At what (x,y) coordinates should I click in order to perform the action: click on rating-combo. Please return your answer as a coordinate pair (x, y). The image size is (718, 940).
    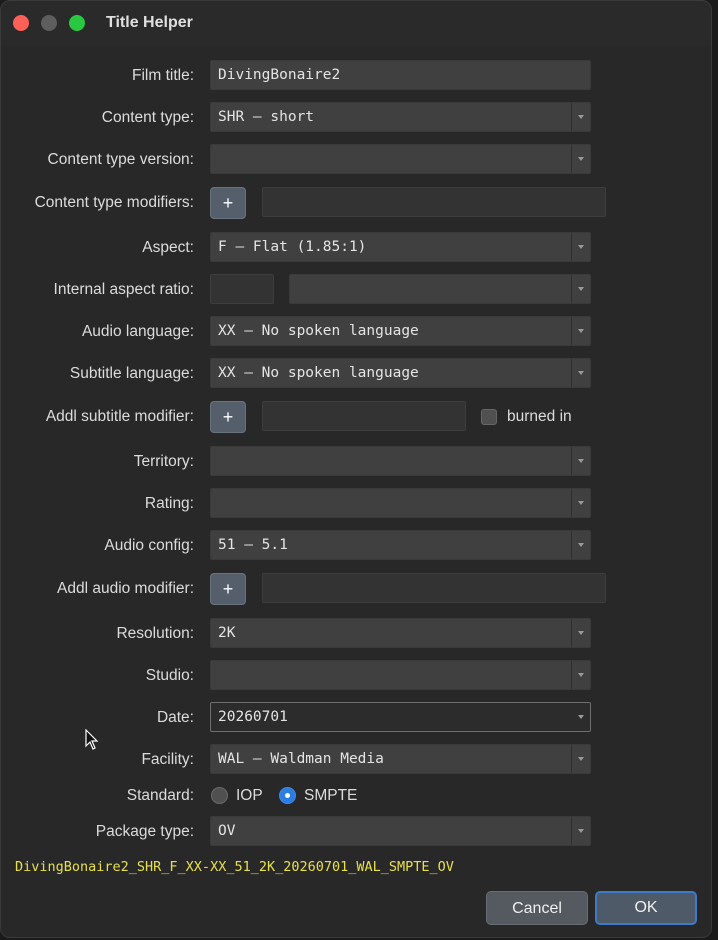
    Looking at the image, I should click on (400, 503).